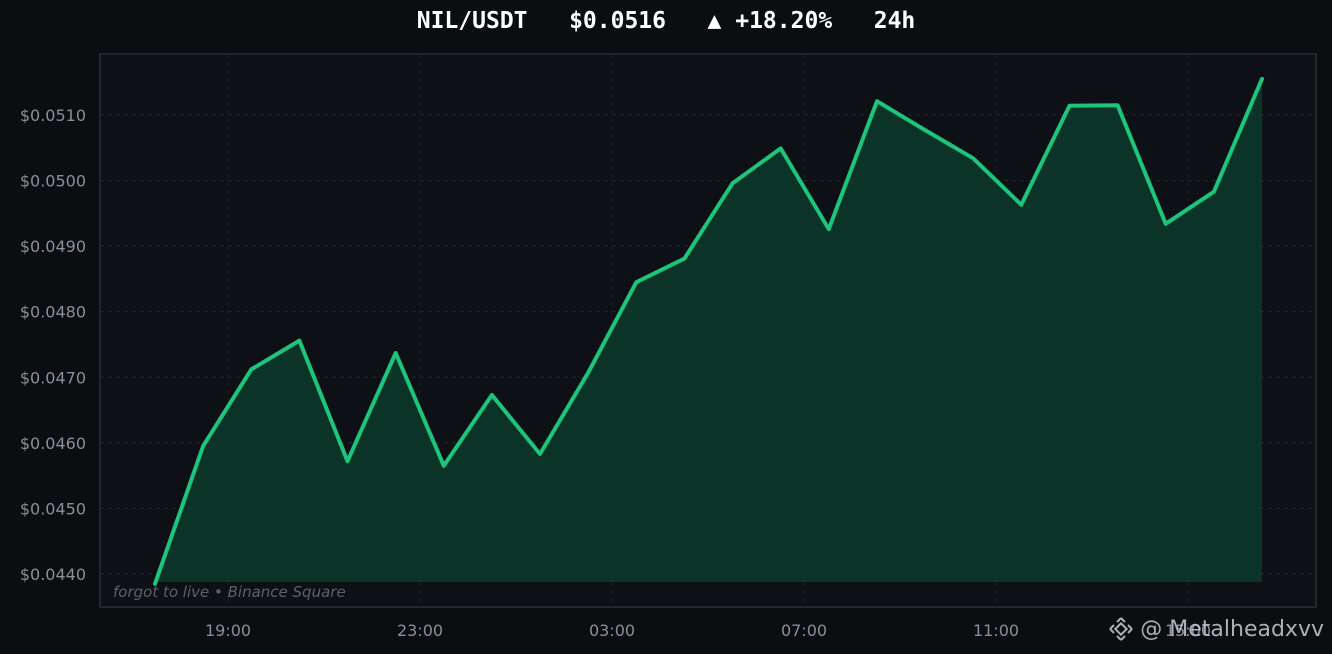 This screenshot has height=654, width=1332. I want to click on x-tick-label: 03:00, so click(612, 630).